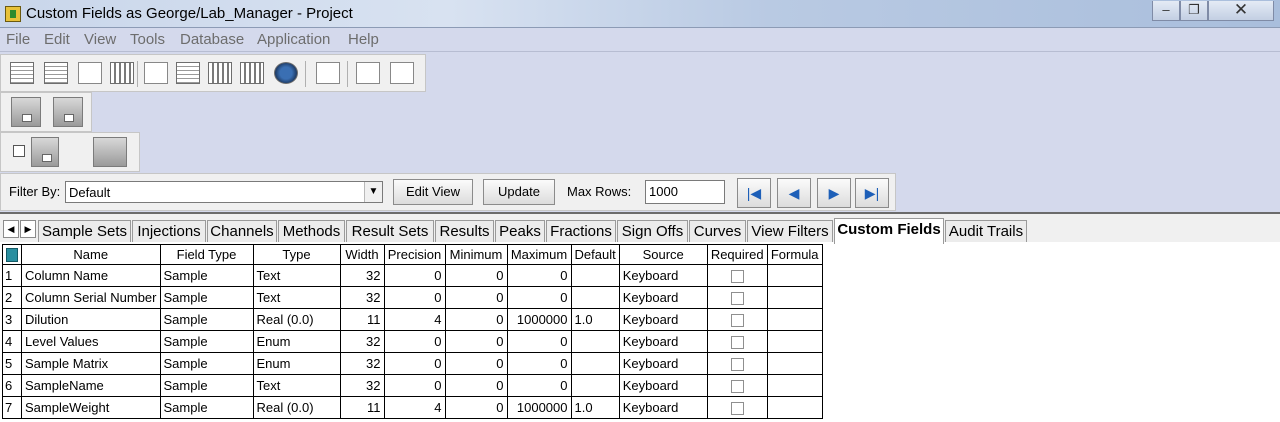 The image size is (1280, 422). I want to click on column-header-name: Name, so click(91, 254).